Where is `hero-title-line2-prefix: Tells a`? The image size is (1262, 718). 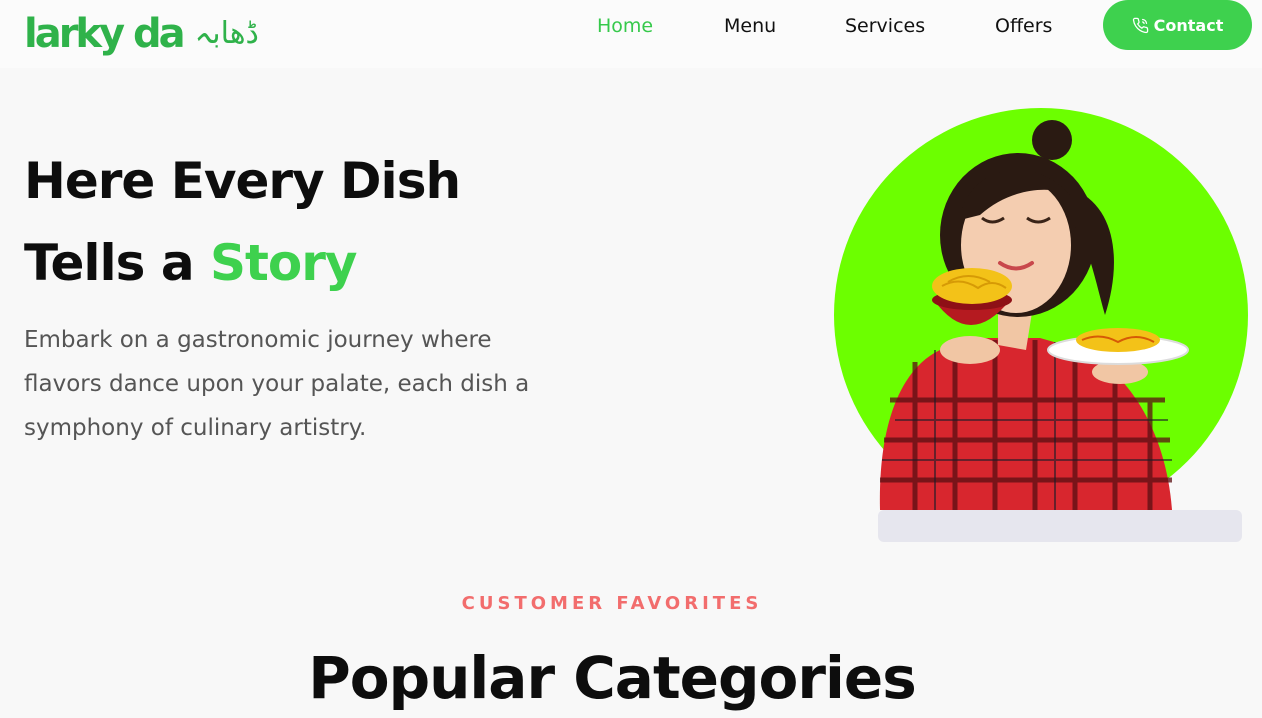
hero-title-line2-prefix: Tells a is located at coordinates (117, 263).